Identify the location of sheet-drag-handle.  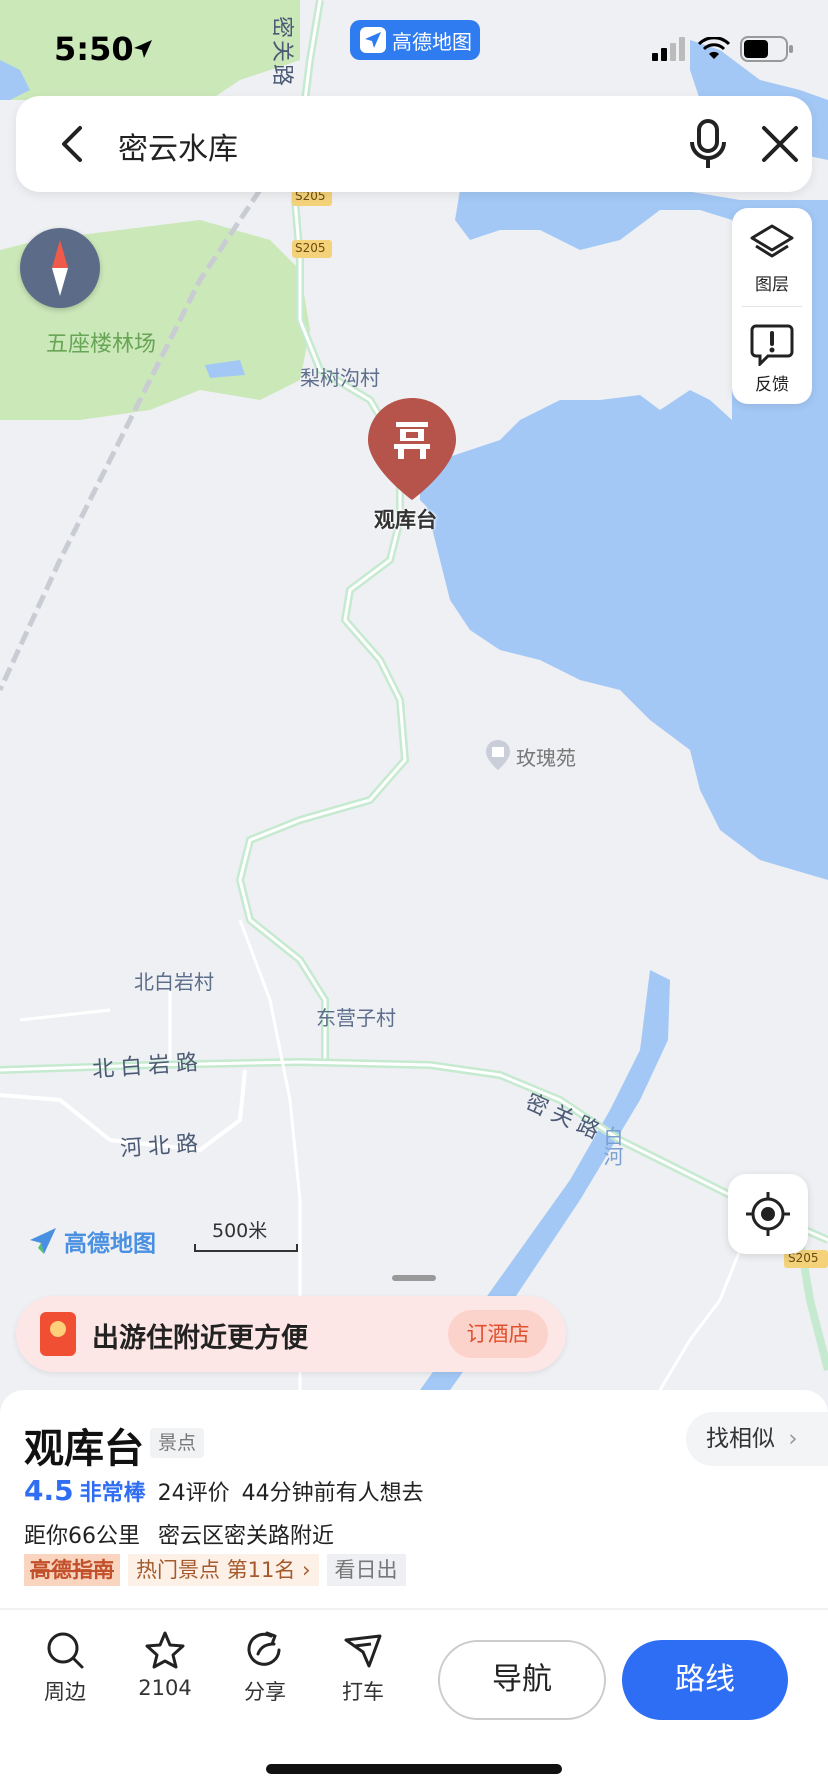
(414, 1278).